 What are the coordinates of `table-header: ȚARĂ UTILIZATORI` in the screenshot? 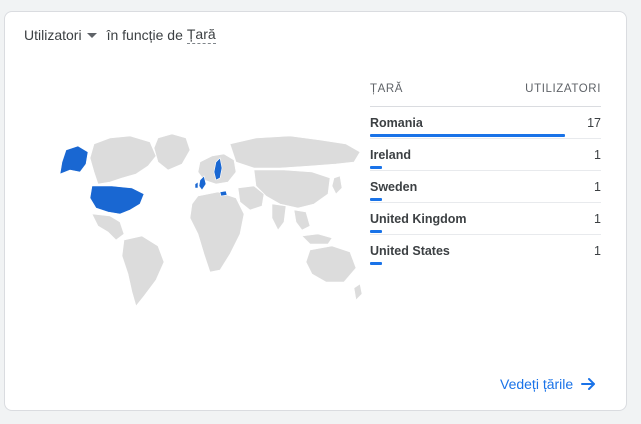 It's located at (485, 89).